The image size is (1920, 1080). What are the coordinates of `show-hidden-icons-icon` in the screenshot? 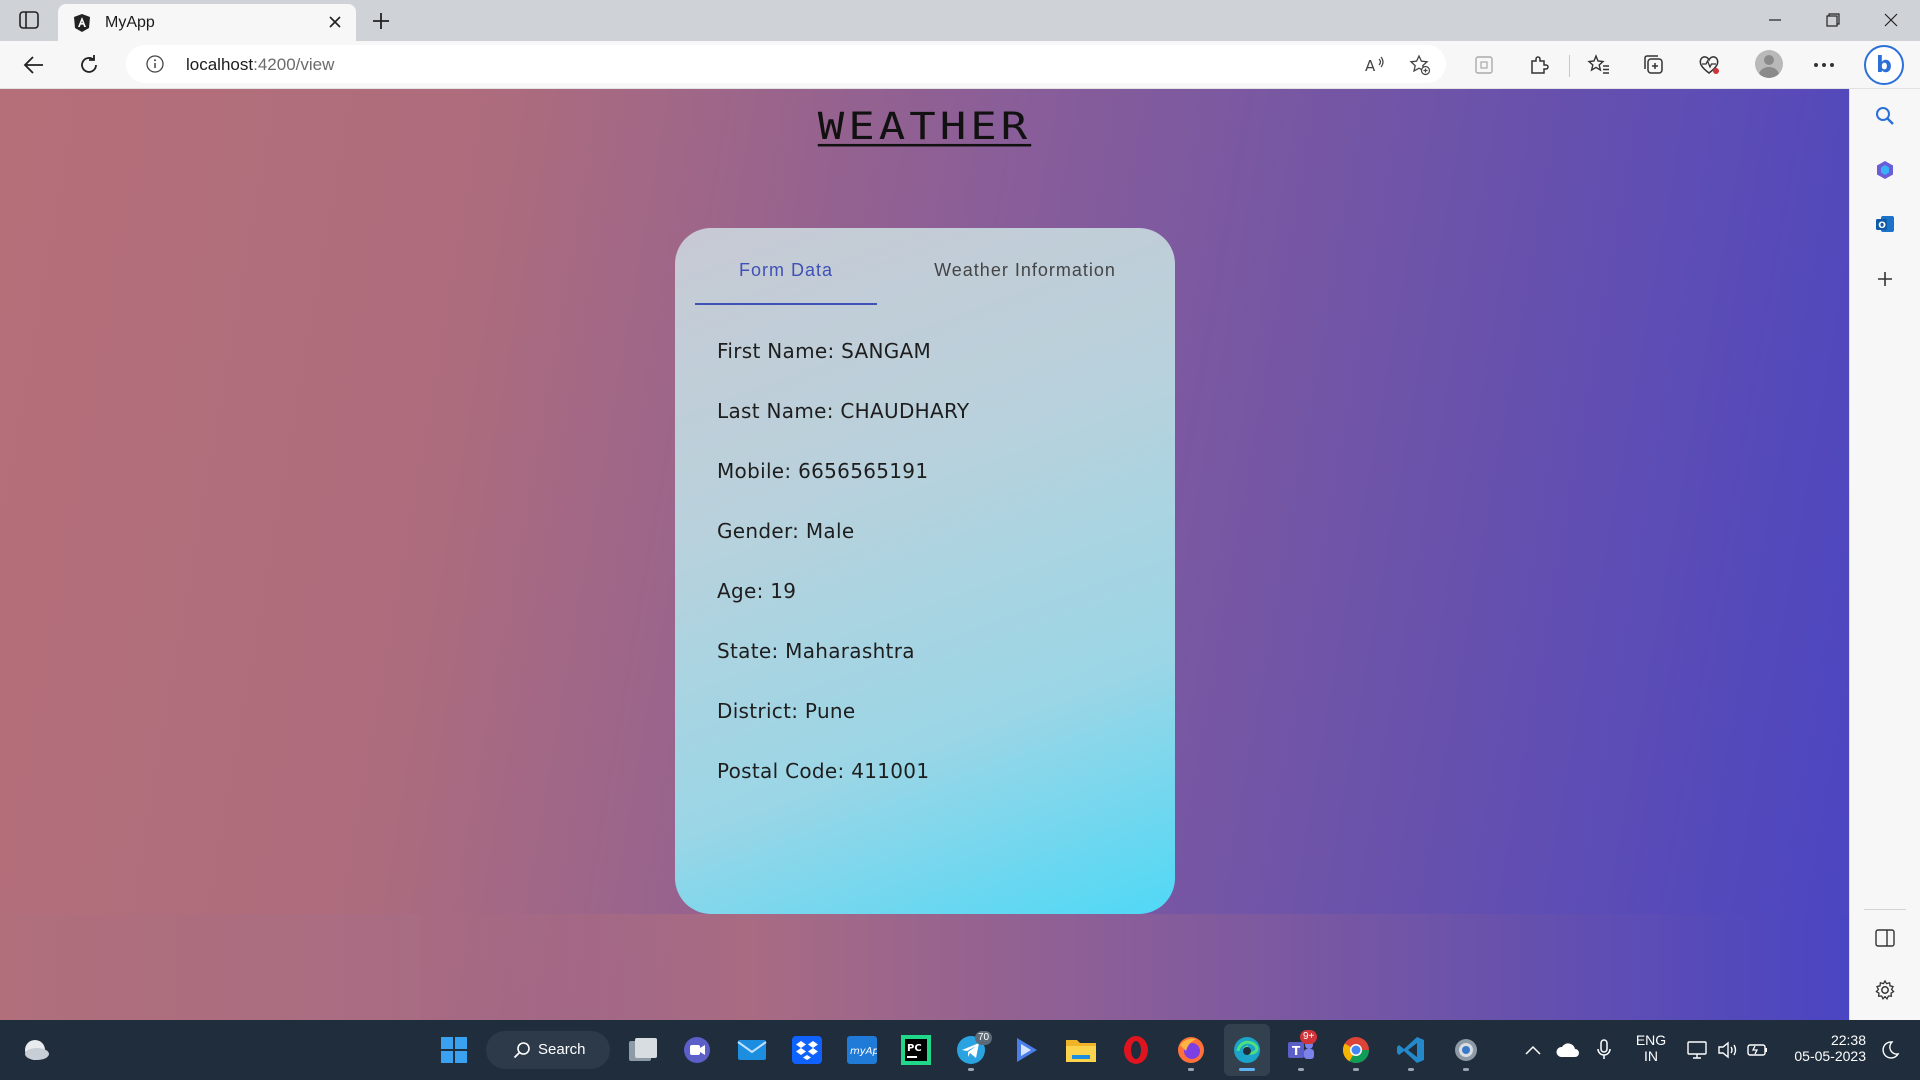 It's located at (1533, 1050).